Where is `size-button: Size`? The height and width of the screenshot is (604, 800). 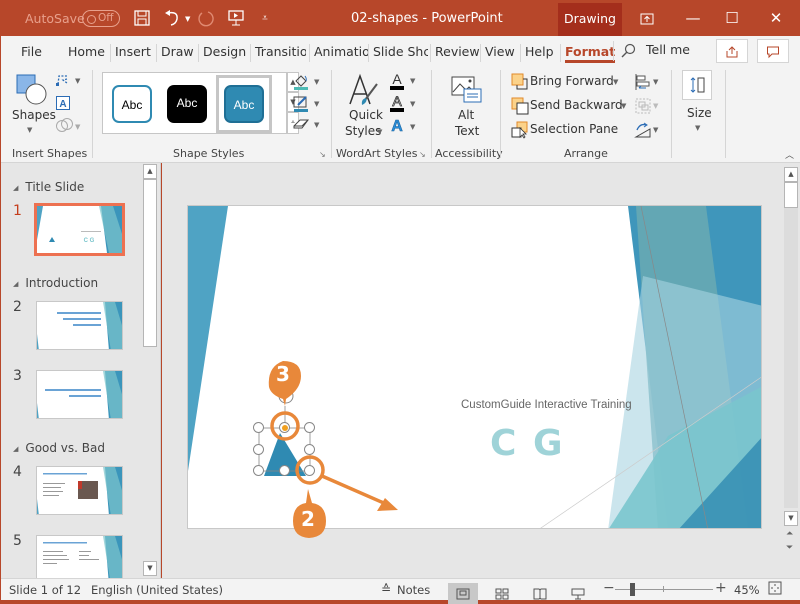 size-button: Size is located at coordinates (699, 113).